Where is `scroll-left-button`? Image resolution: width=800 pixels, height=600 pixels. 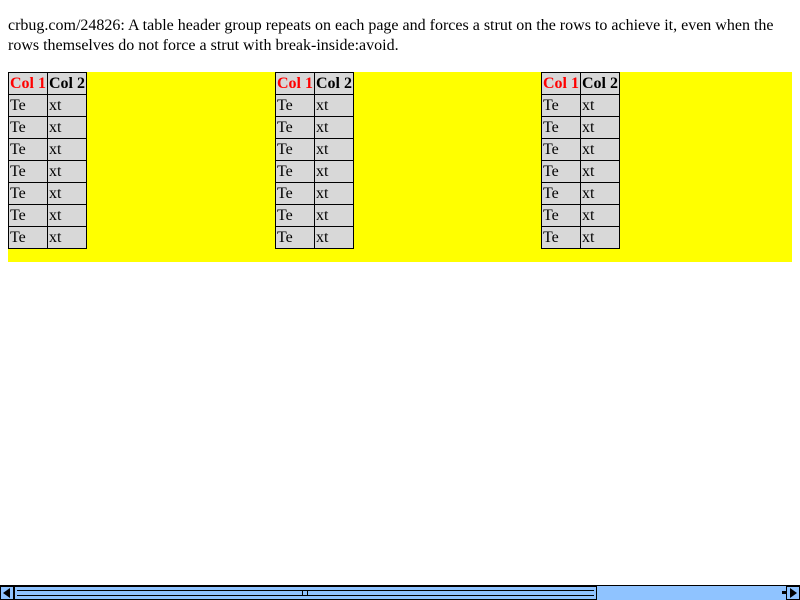 scroll-left-button is located at coordinates (7, 593).